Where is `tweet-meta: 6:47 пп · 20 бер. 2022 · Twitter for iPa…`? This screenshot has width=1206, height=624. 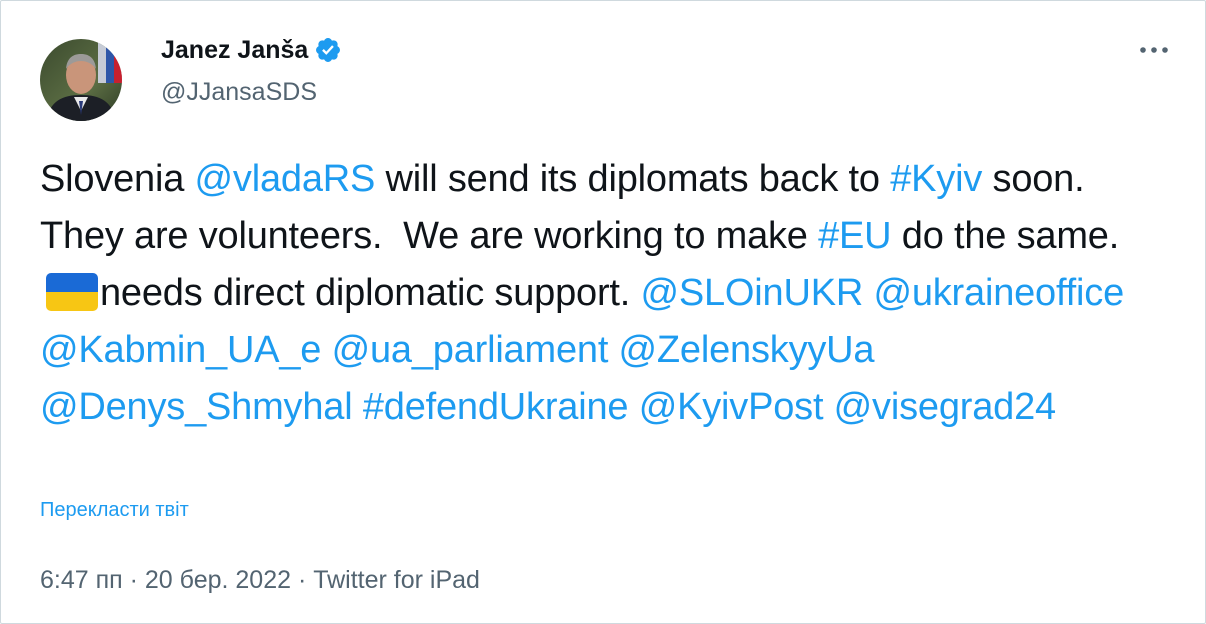
tweet-meta: 6:47 пп · 20 бер. 2022 · Twitter for iPa… is located at coordinates (260, 580).